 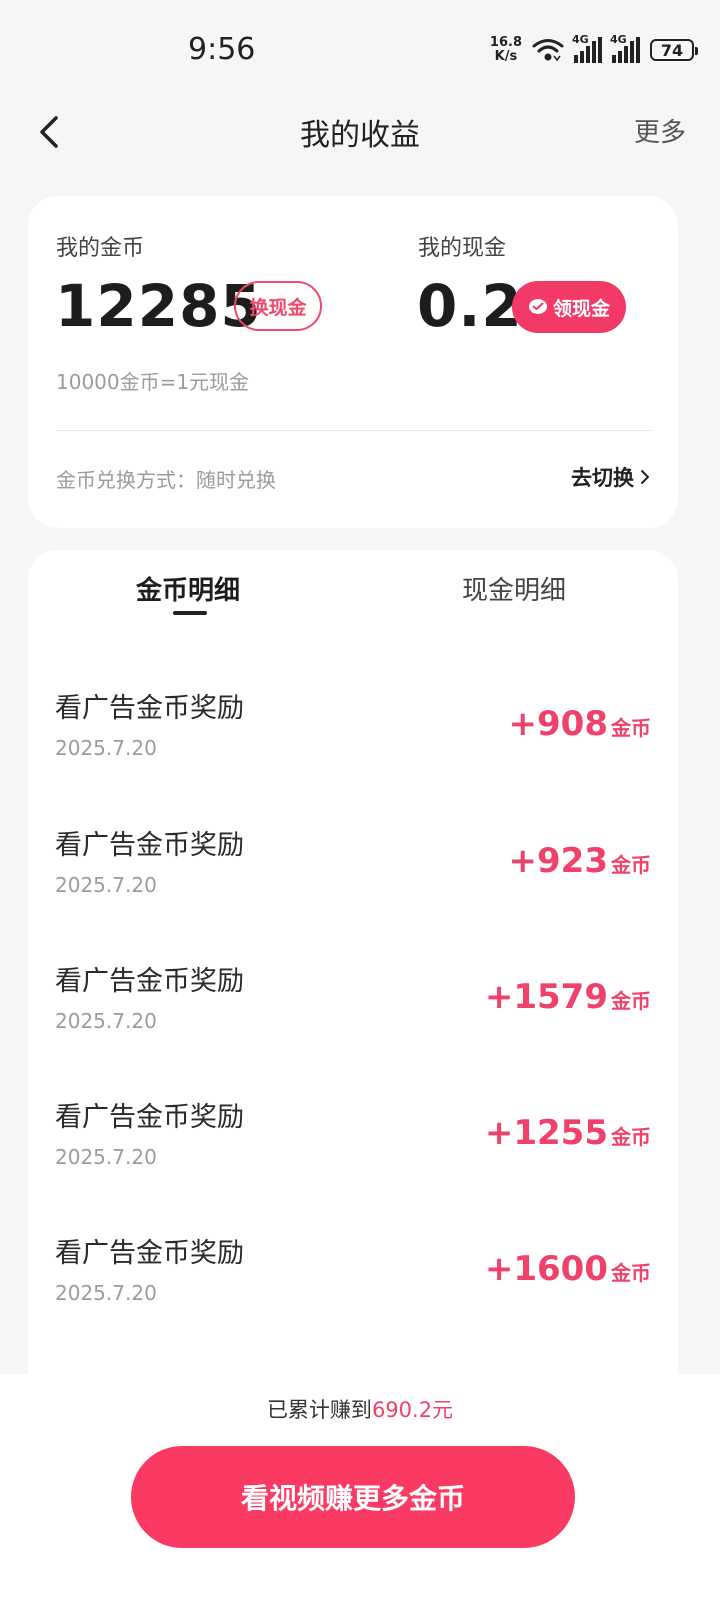 What do you see at coordinates (153, 382) in the screenshot?
I see `exchange-rate-text: 10000金币=1元现金` at bounding box center [153, 382].